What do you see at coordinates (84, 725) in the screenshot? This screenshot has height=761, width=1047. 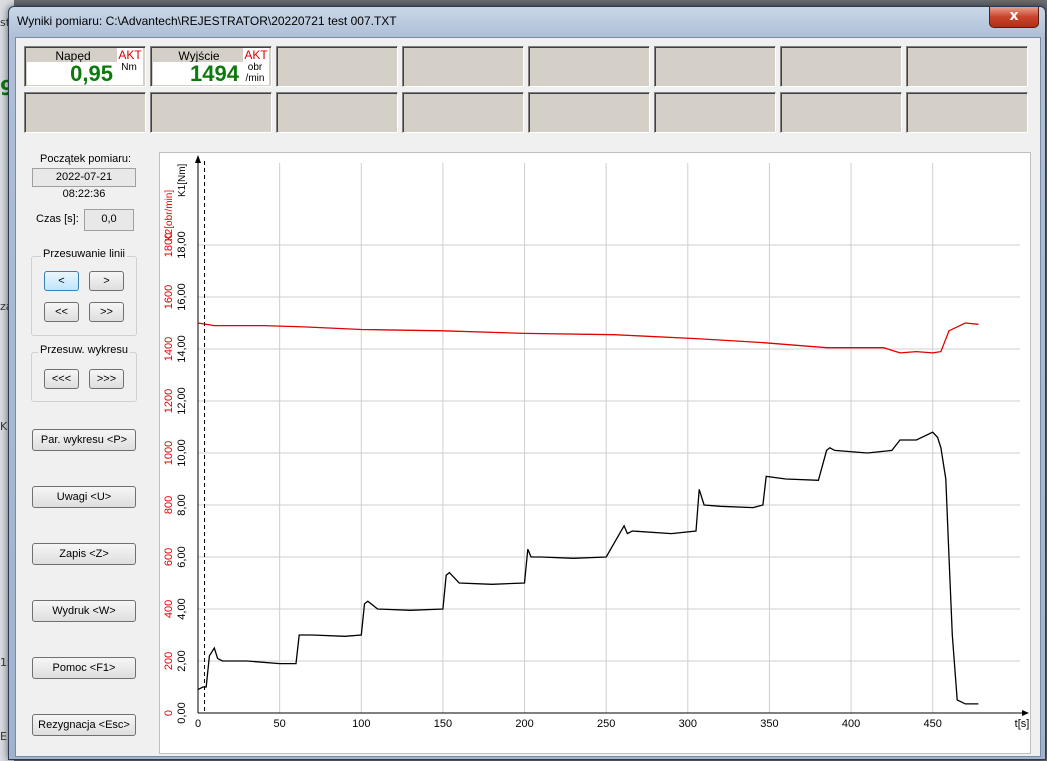 I see `cancel-button: Rezygnacja <Esc>` at bounding box center [84, 725].